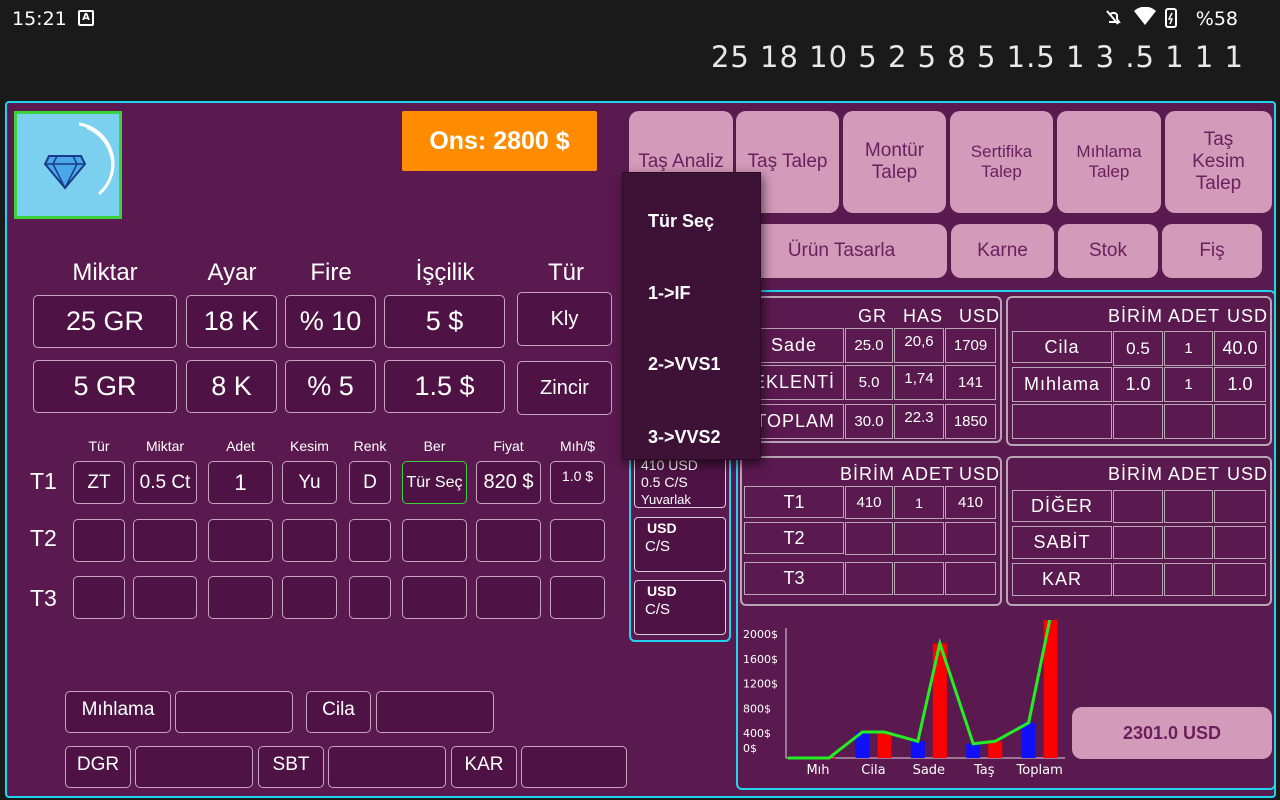 Image resolution: width=1280 pixels, height=800 pixels. I want to click on chart-total-line, so click(919, 690).